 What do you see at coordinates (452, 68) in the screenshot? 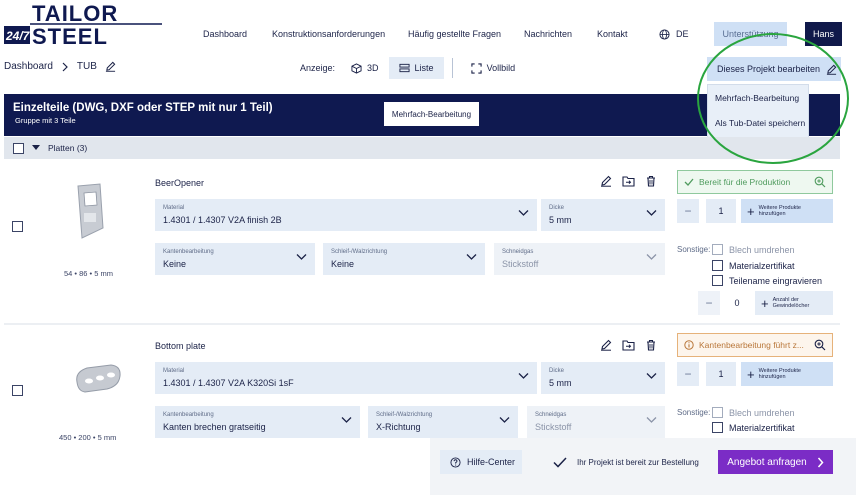
I see `toolbar-divider` at bounding box center [452, 68].